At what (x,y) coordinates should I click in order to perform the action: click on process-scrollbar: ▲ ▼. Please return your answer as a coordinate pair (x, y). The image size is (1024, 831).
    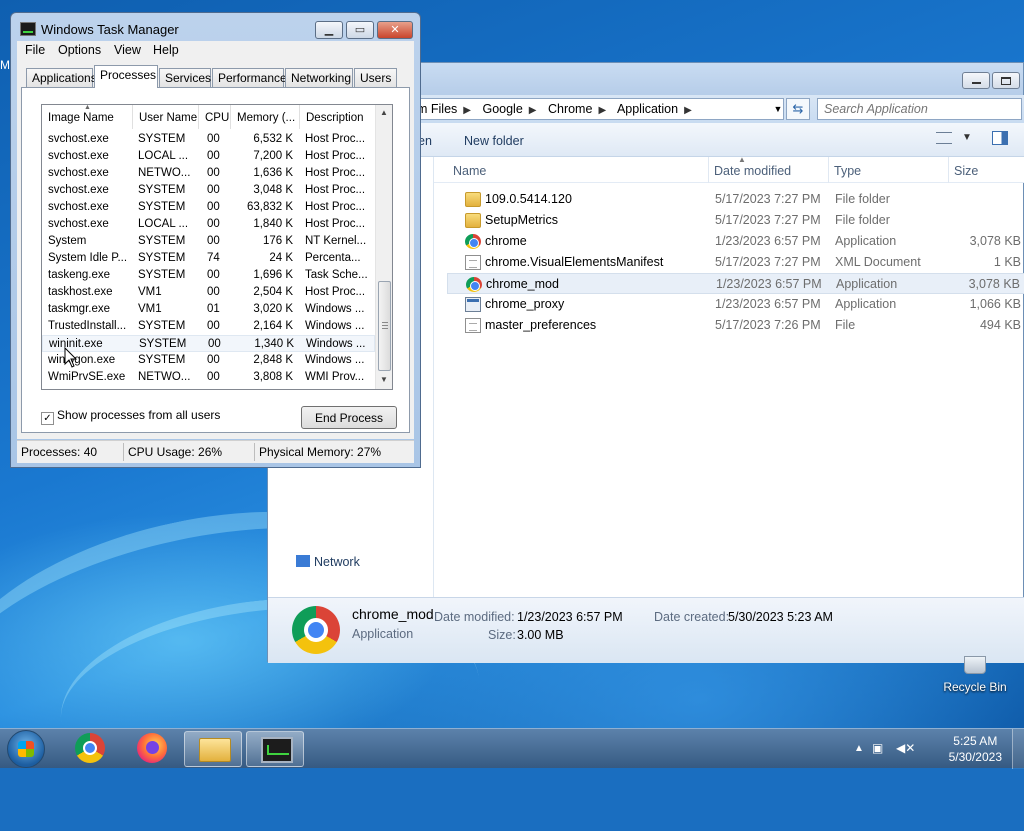
    Looking at the image, I should click on (383, 247).